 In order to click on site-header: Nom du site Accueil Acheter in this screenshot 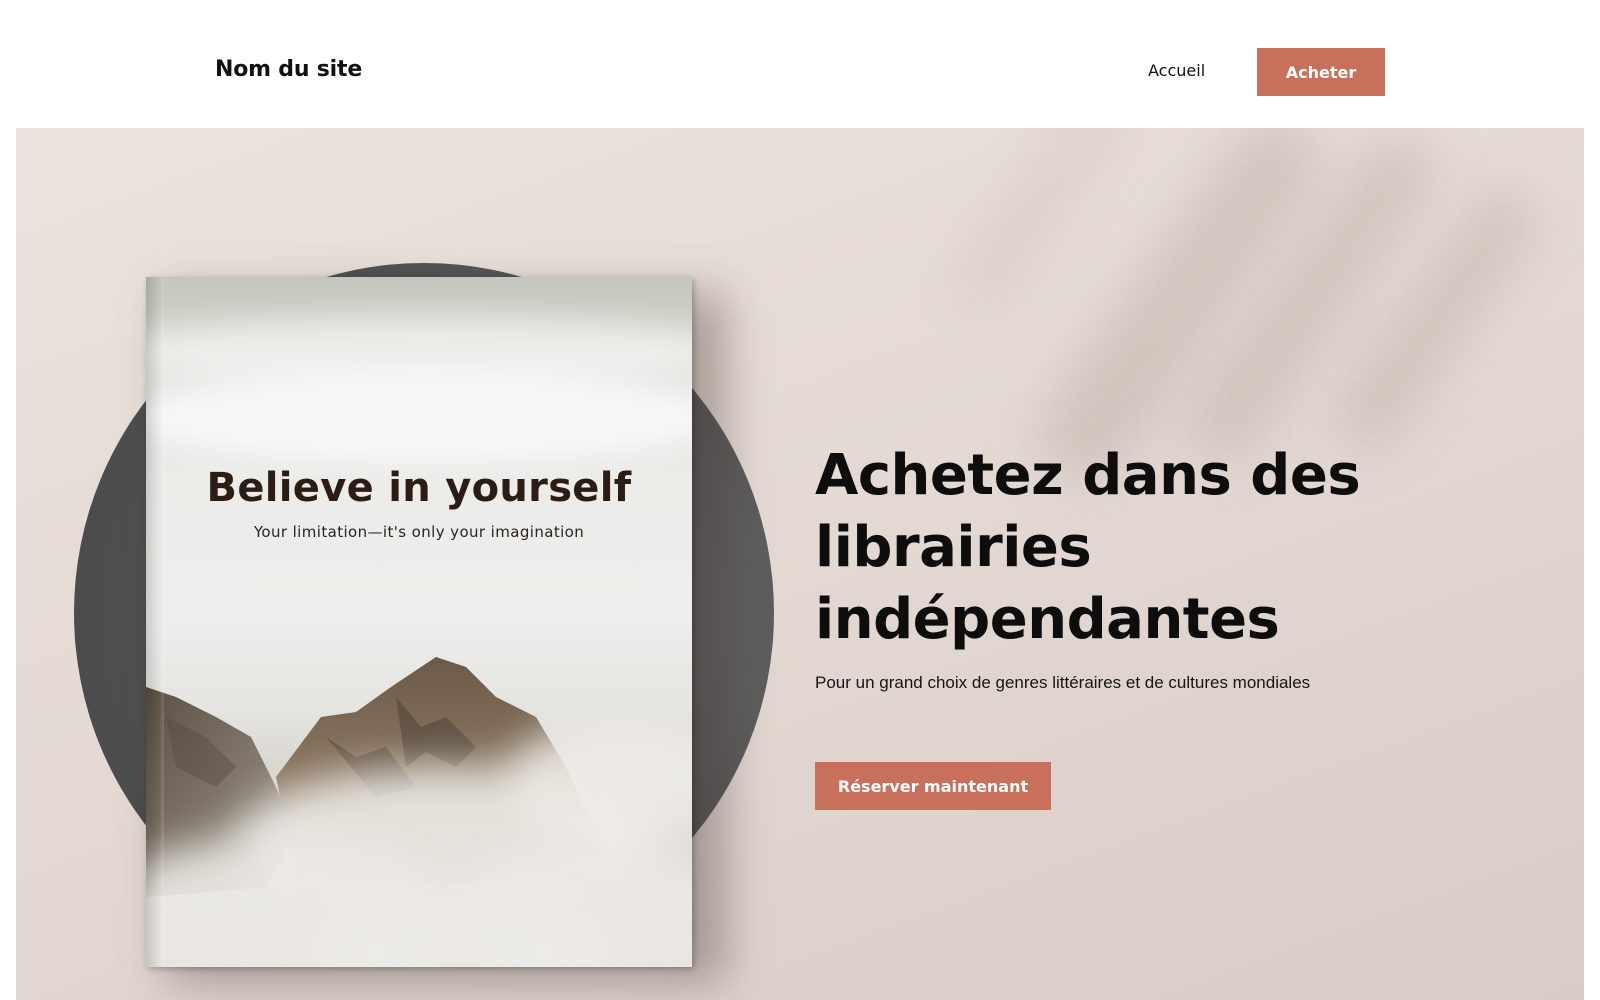, I will do `click(800, 64)`.